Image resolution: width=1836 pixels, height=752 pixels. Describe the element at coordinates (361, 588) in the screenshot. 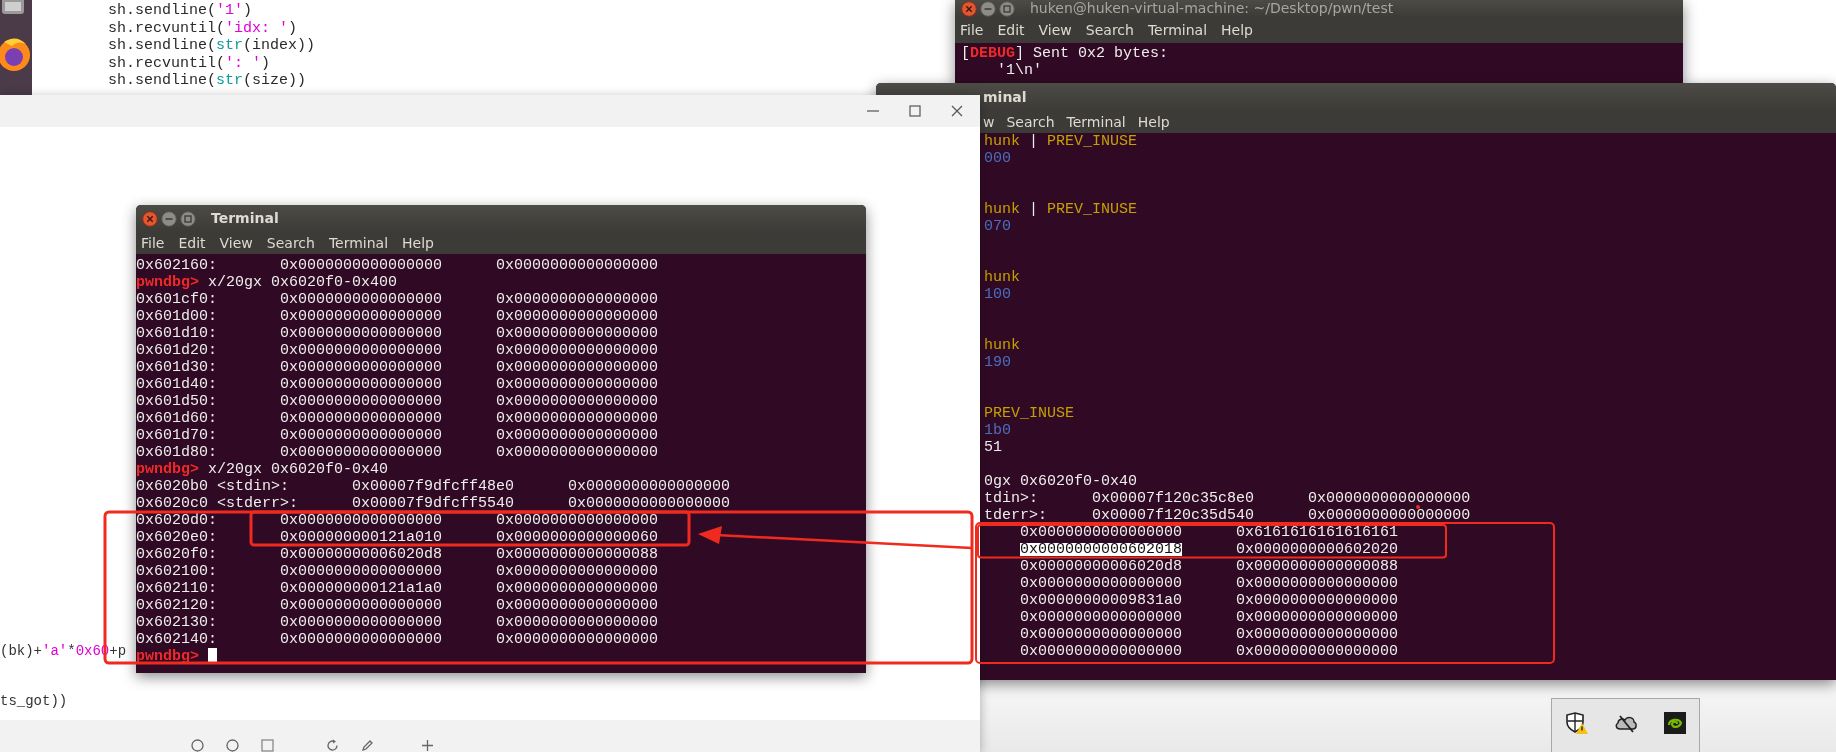

I see `memory-value: 0x000000000121a1a0` at that location.